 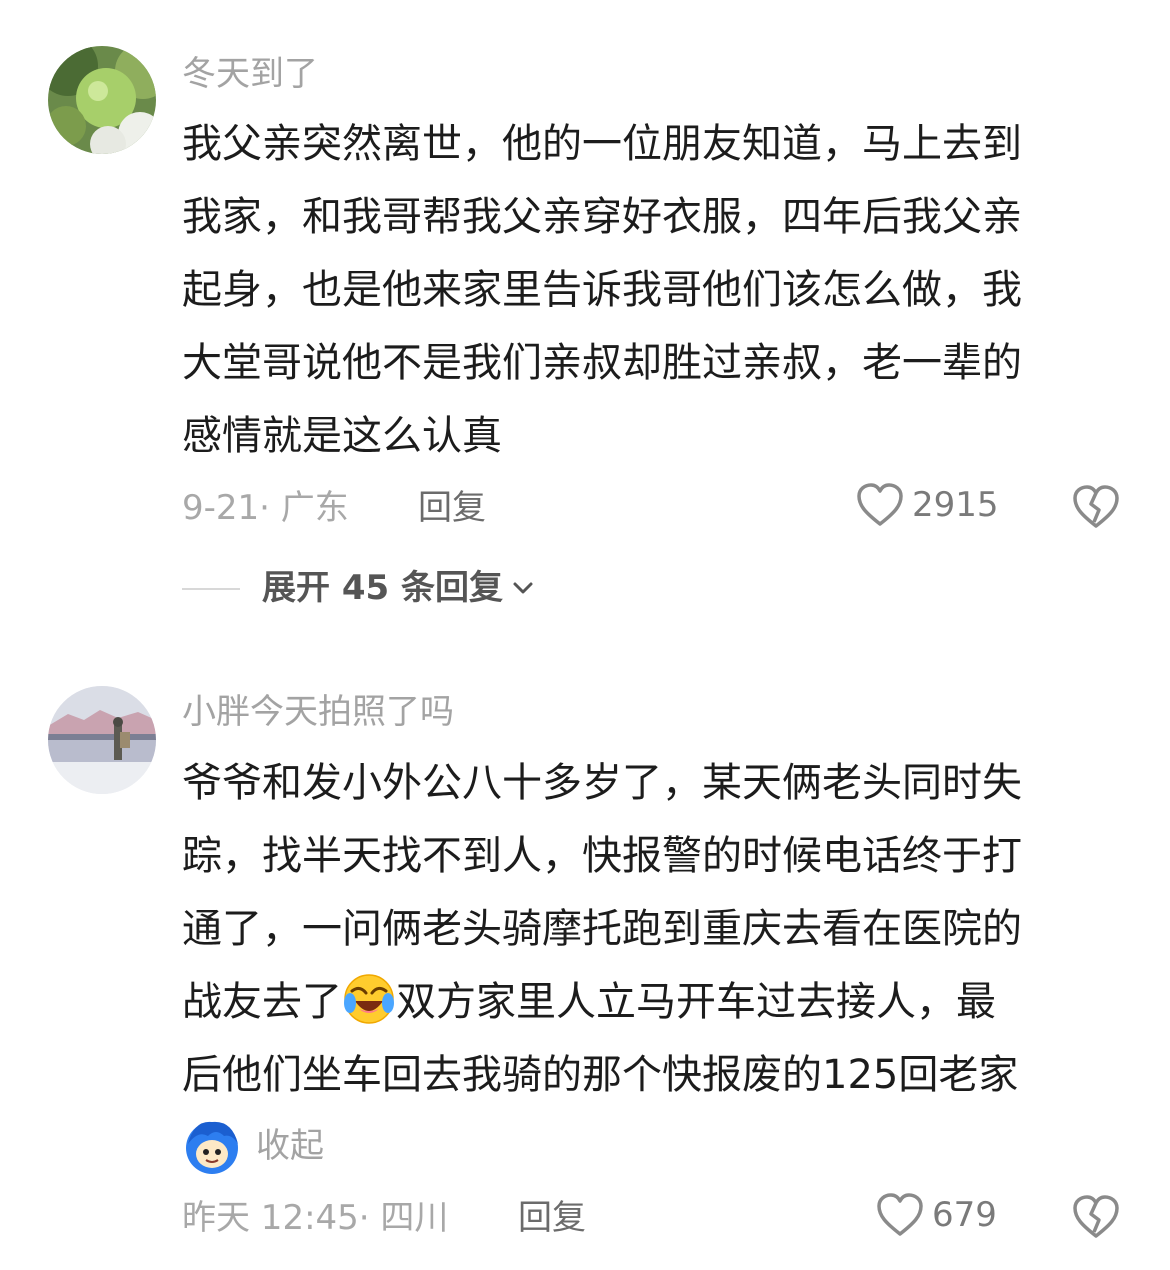 I want to click on like-count: 679, so click(x=964, y=1215).